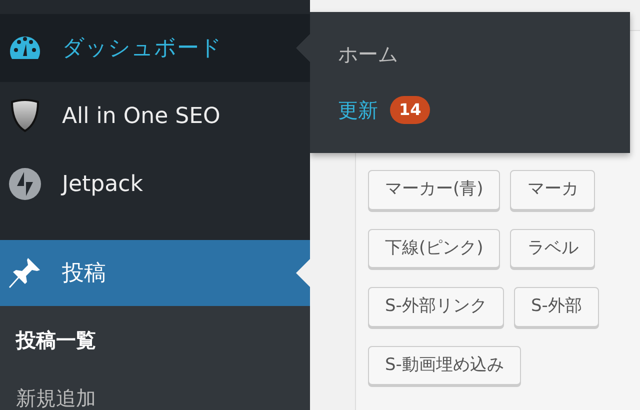  What do you see at coordinates (434, 190) in the screenshot?
I see `quicktag-button: マーカー(青)` at bounding box center [434, 190].